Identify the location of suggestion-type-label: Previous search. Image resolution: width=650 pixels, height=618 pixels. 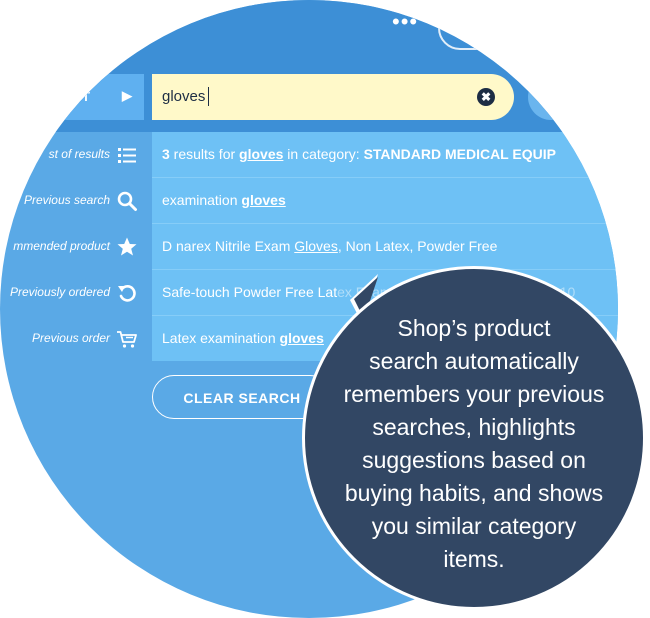
(66, 200).